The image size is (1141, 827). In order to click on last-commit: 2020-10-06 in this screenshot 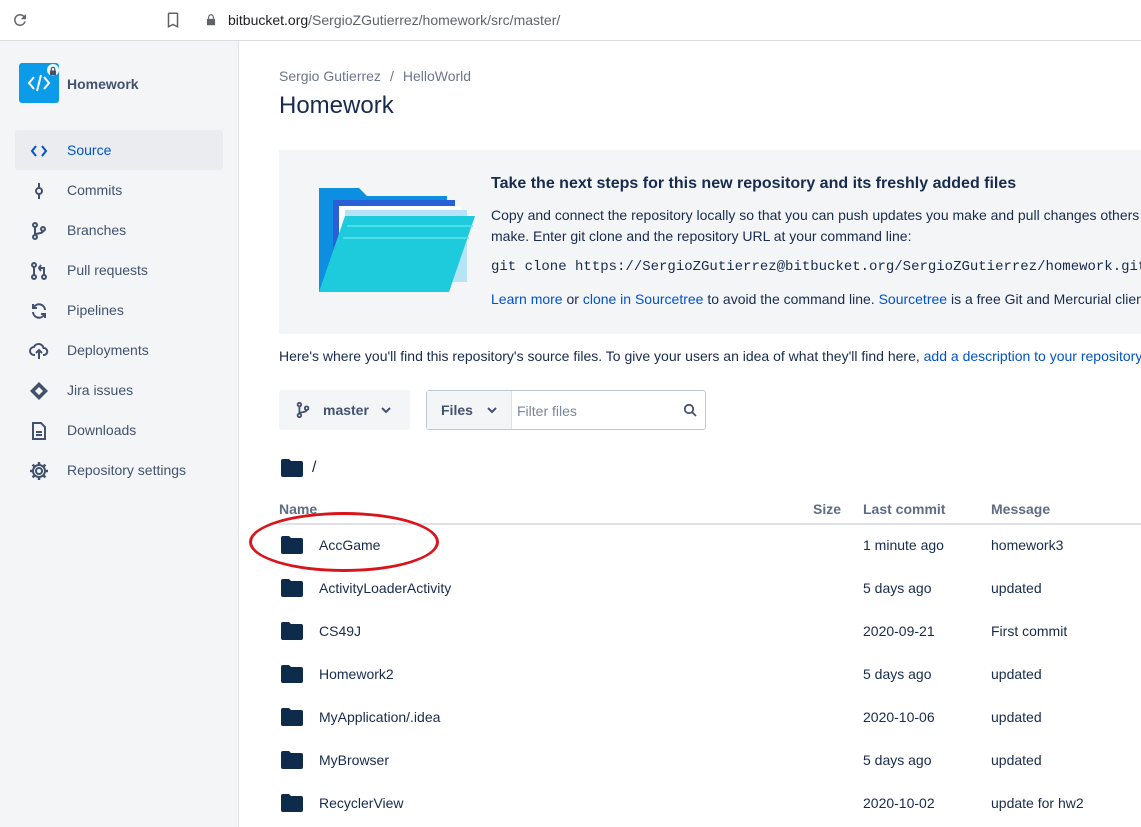, I will do `click(899, 717)`.